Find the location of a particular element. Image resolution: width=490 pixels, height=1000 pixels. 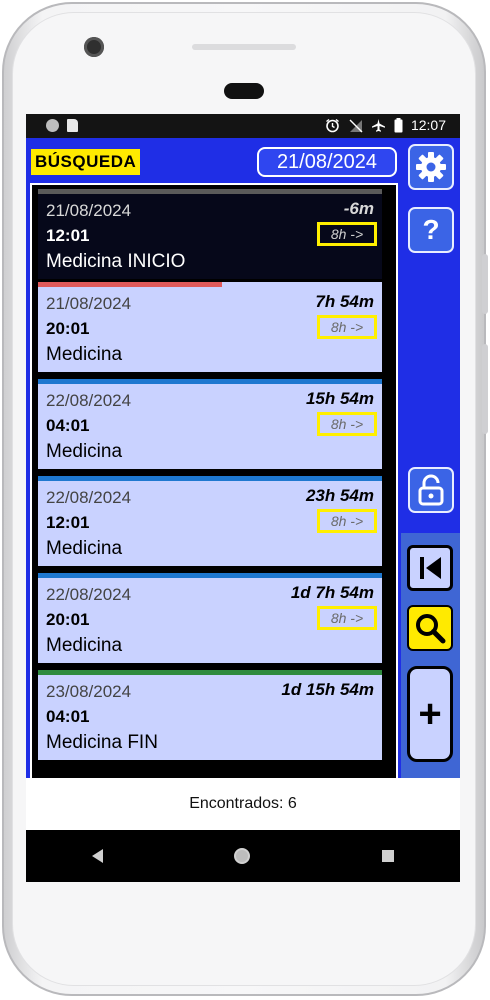

system-nav-bar is located at coordinates (243, 856).